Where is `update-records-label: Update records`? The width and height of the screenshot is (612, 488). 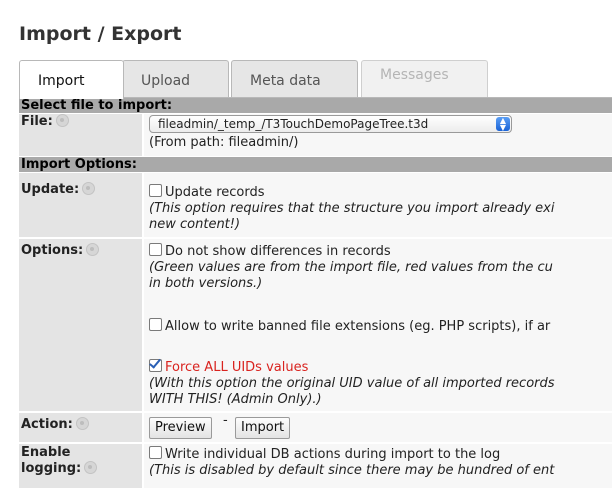 update-records-label: Update records is located at coordinates (215, 192).